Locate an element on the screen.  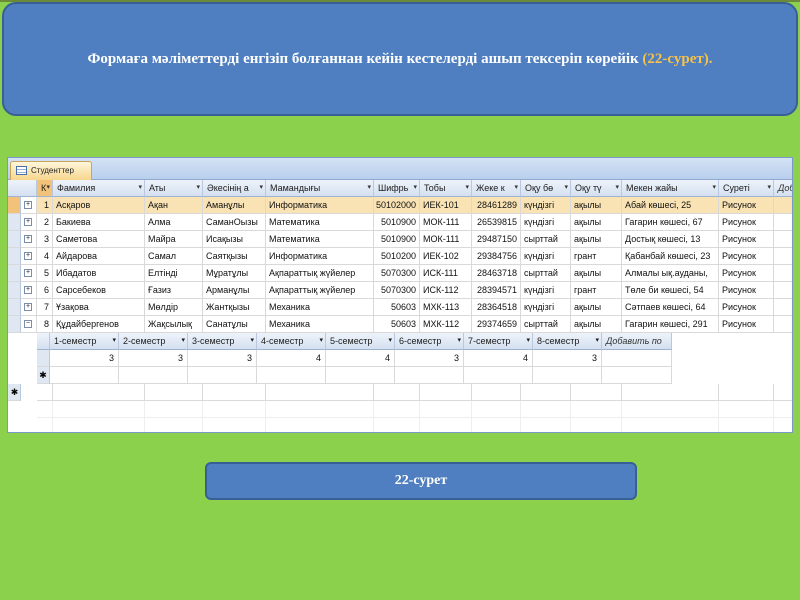
table-cell: ИЕК-102 is located at coordinates (446, 256).